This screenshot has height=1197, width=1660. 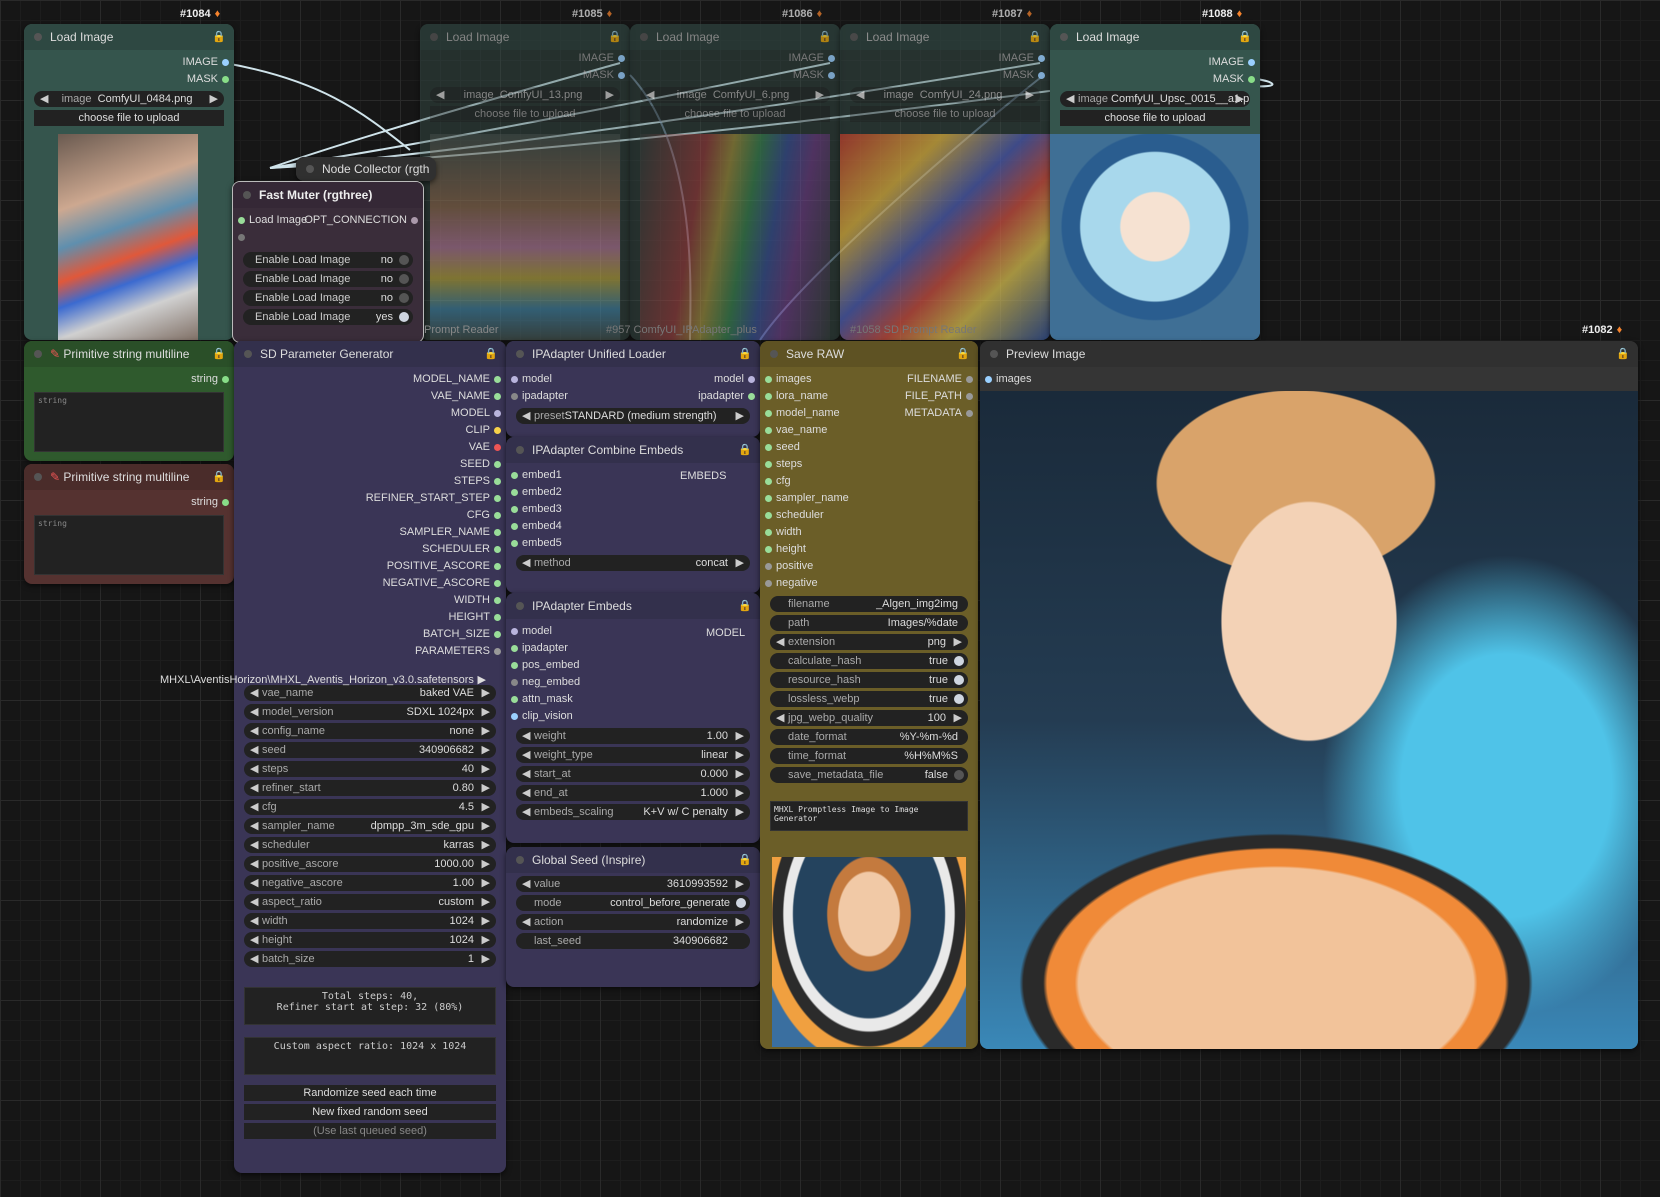 I want to click on input-embed3: embed3, so click(x=633, y=509).